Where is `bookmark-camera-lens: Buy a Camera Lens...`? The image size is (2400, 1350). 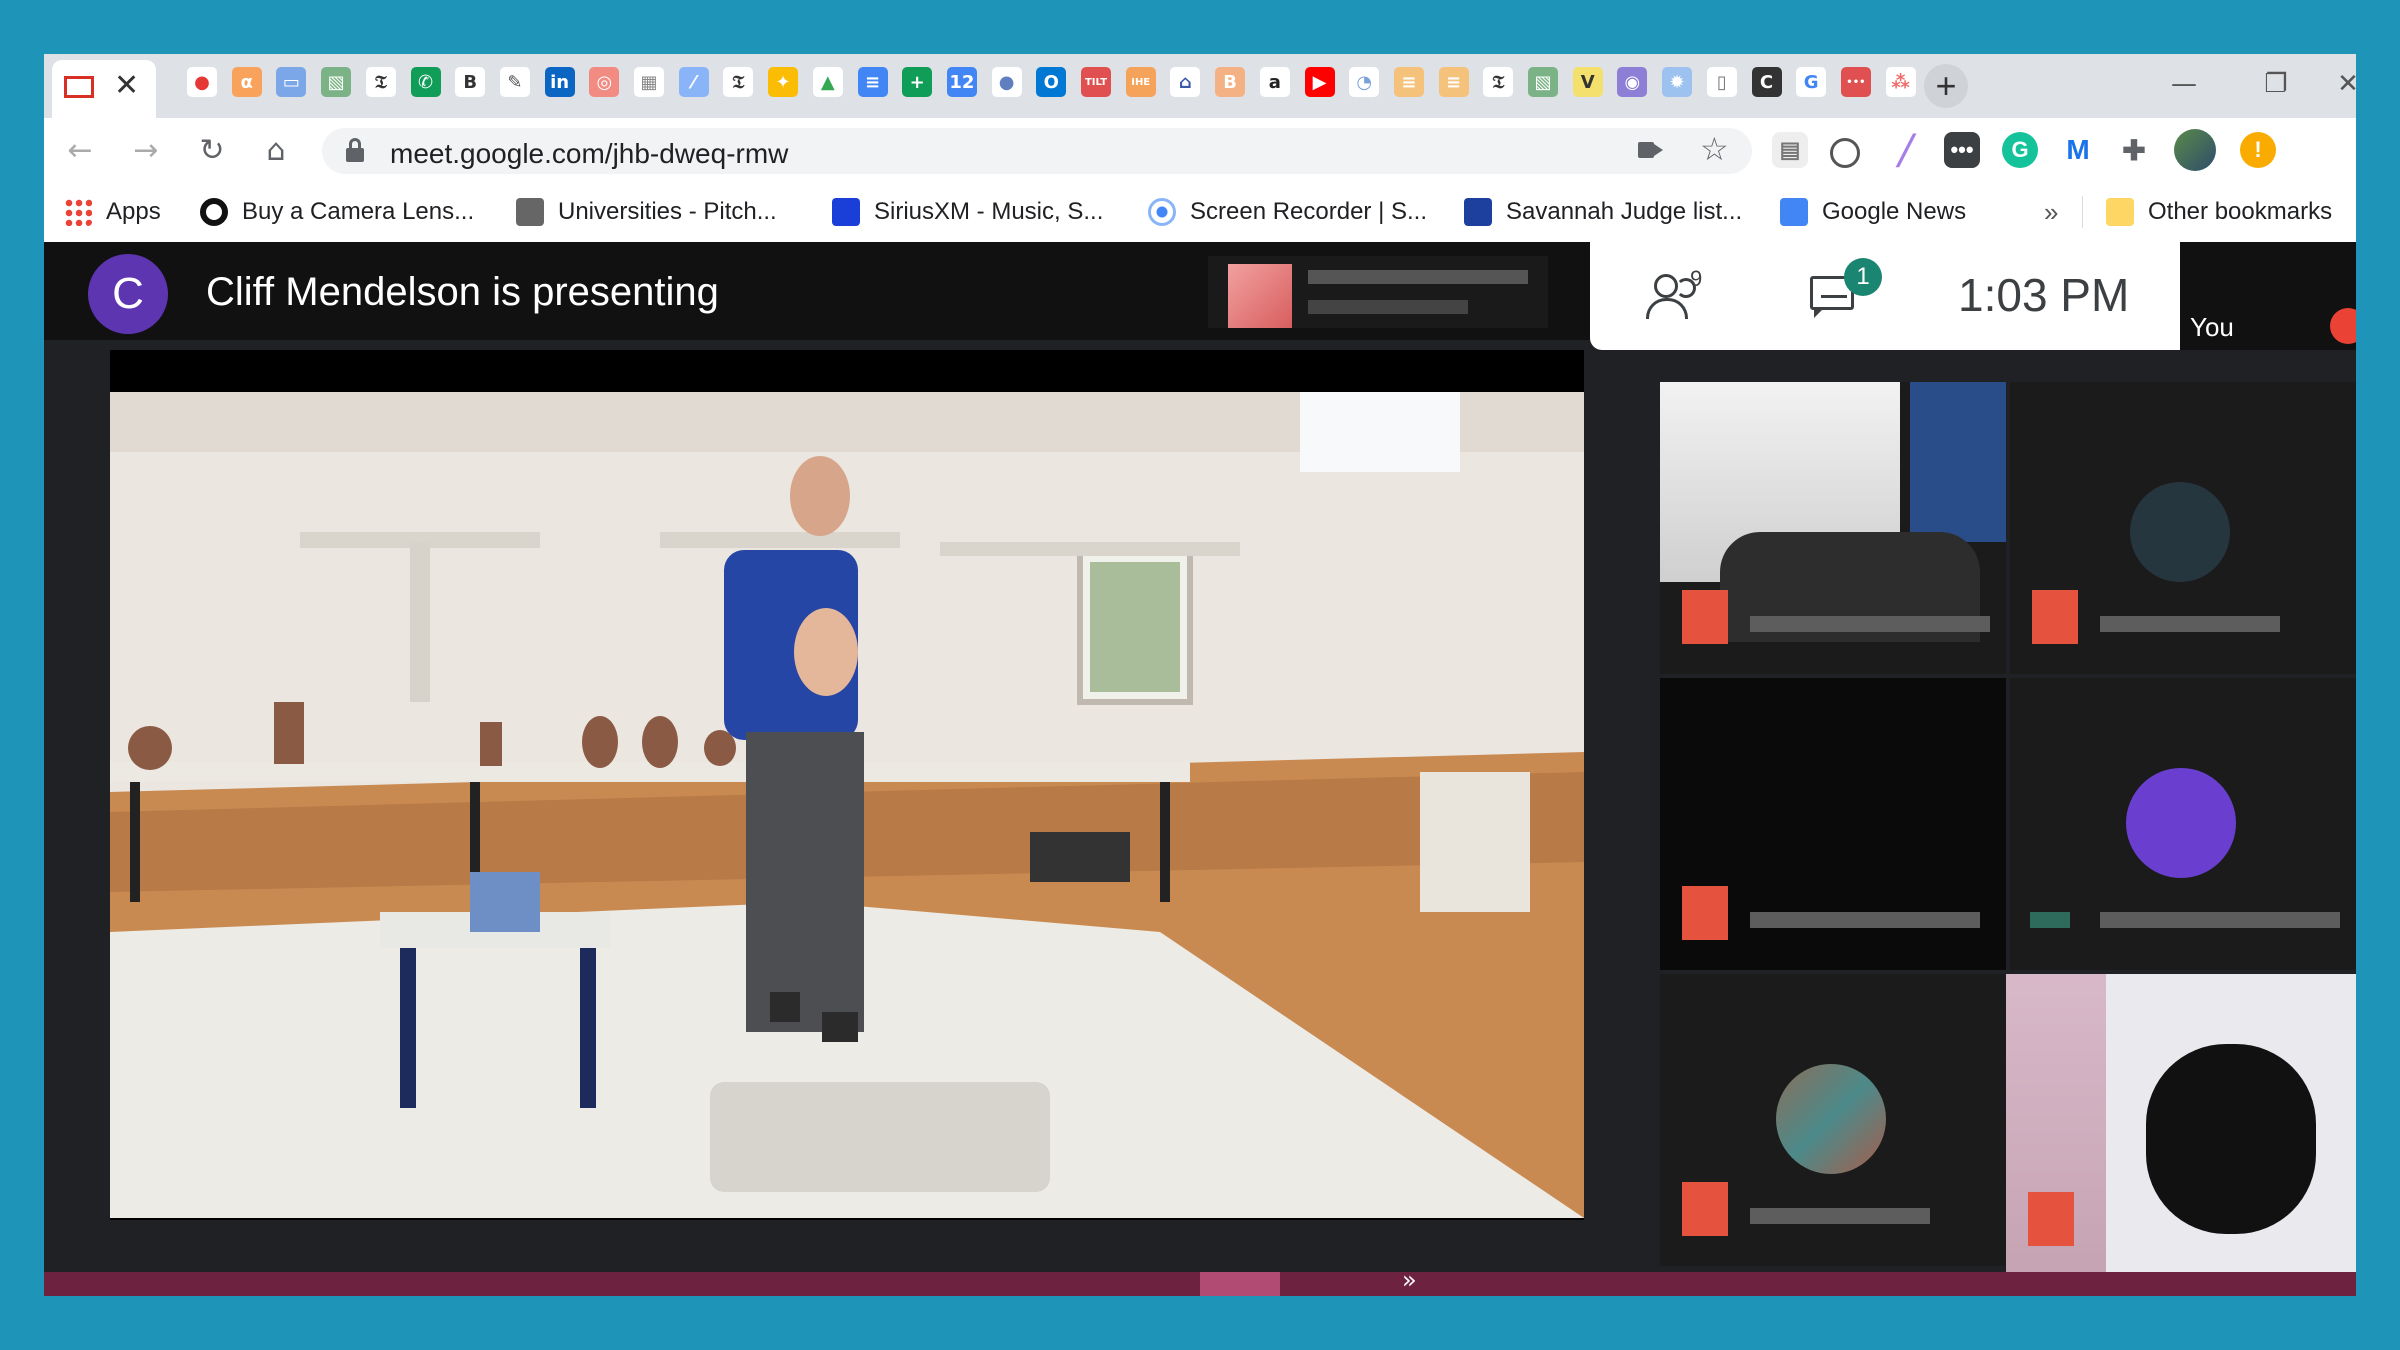 bookmark-camera-lens: Buy a Camera Lens... is located at coordinates (337, 212).